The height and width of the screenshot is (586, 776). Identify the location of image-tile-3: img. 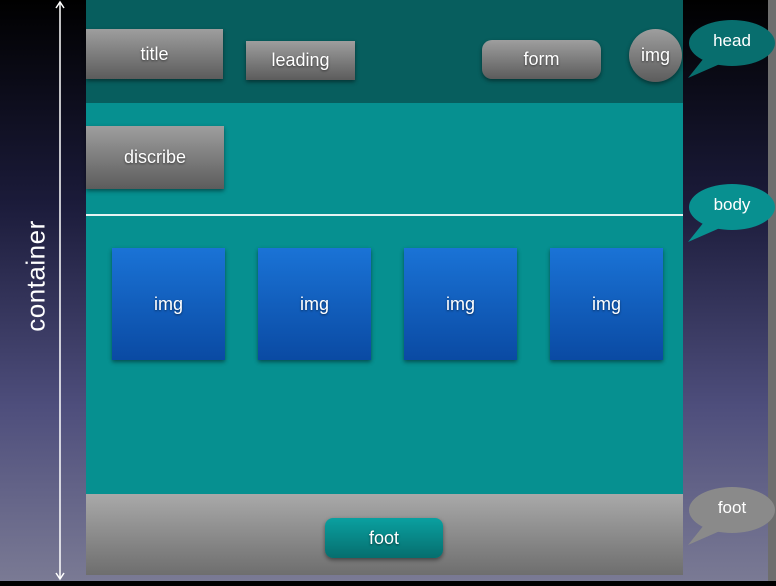
(460, 304).